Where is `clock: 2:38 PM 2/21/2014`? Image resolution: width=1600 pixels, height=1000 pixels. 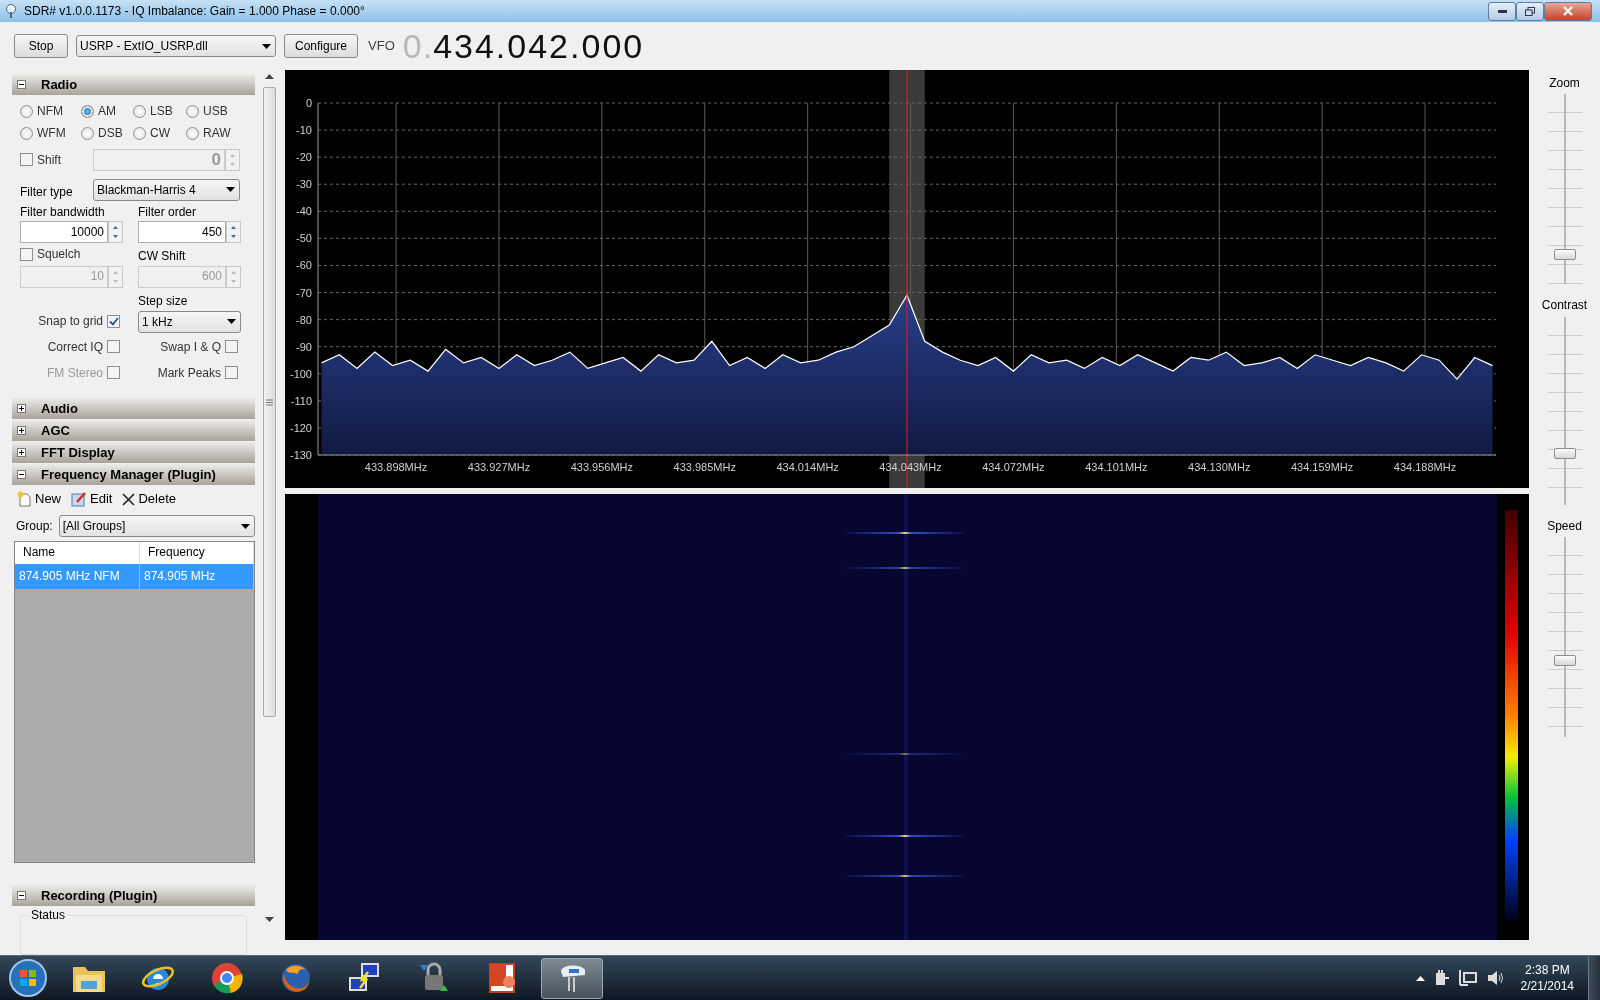
clock: 2:38 PM 2/21/2014 is located at coordinates (1547, 978).